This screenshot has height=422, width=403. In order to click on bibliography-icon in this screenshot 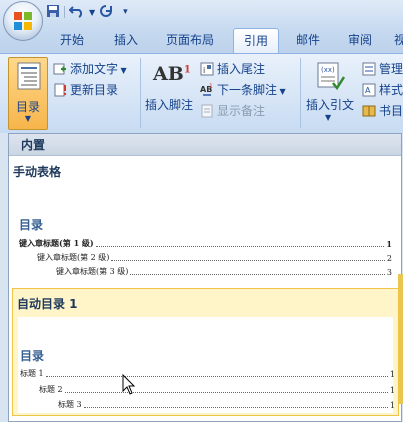, I will do `click(369, 111)`.